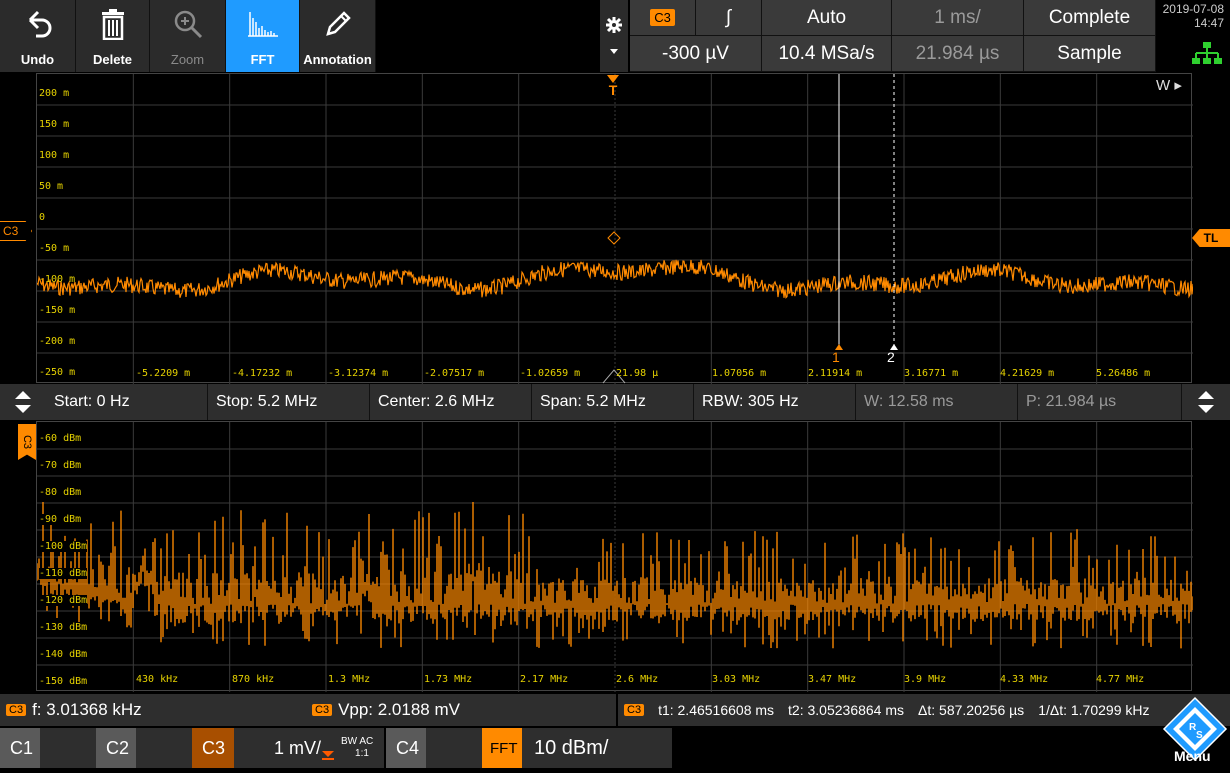  I want to click on fft-span: Span: 5.2 MHz, so click(613, 402).